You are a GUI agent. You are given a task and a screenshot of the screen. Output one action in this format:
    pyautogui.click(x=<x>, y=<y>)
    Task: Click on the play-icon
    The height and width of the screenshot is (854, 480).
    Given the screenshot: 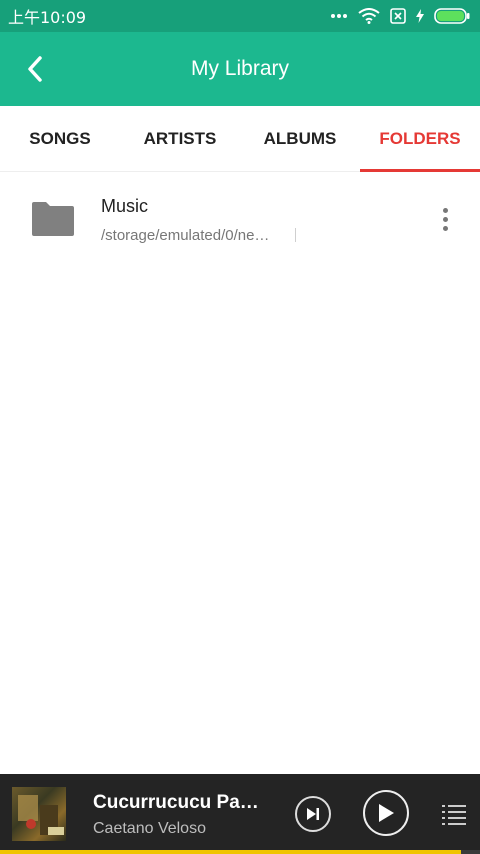 What is the action you would take?
    pyautogui.click(x=386, y=813)
    